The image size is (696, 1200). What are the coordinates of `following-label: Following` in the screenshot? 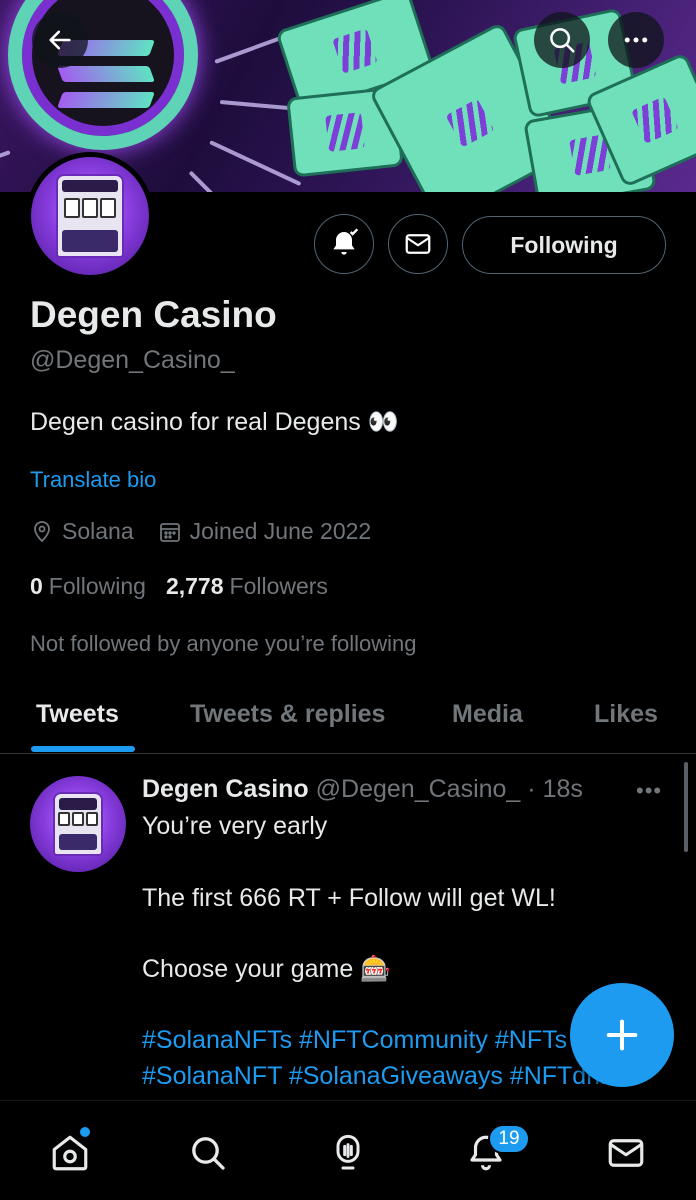 It's located at (97, 586).